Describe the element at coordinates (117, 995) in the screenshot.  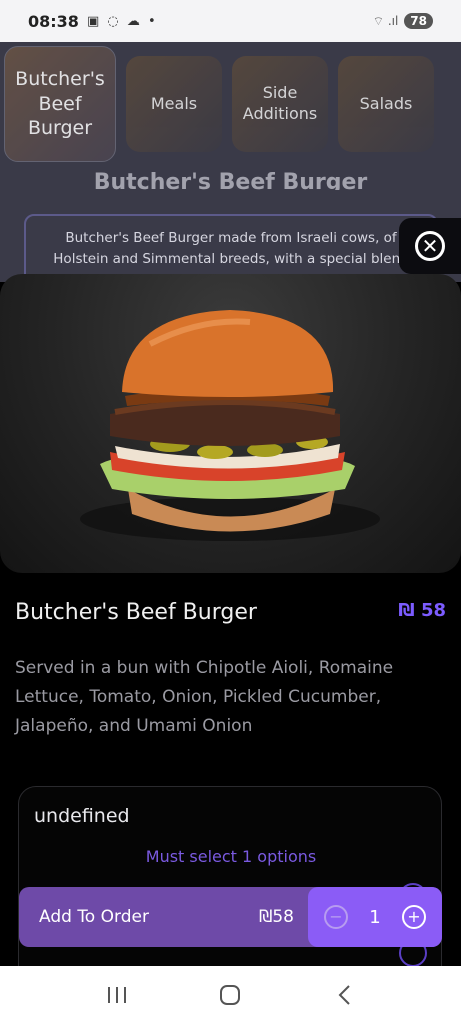
I see `recents-icon` at that location.